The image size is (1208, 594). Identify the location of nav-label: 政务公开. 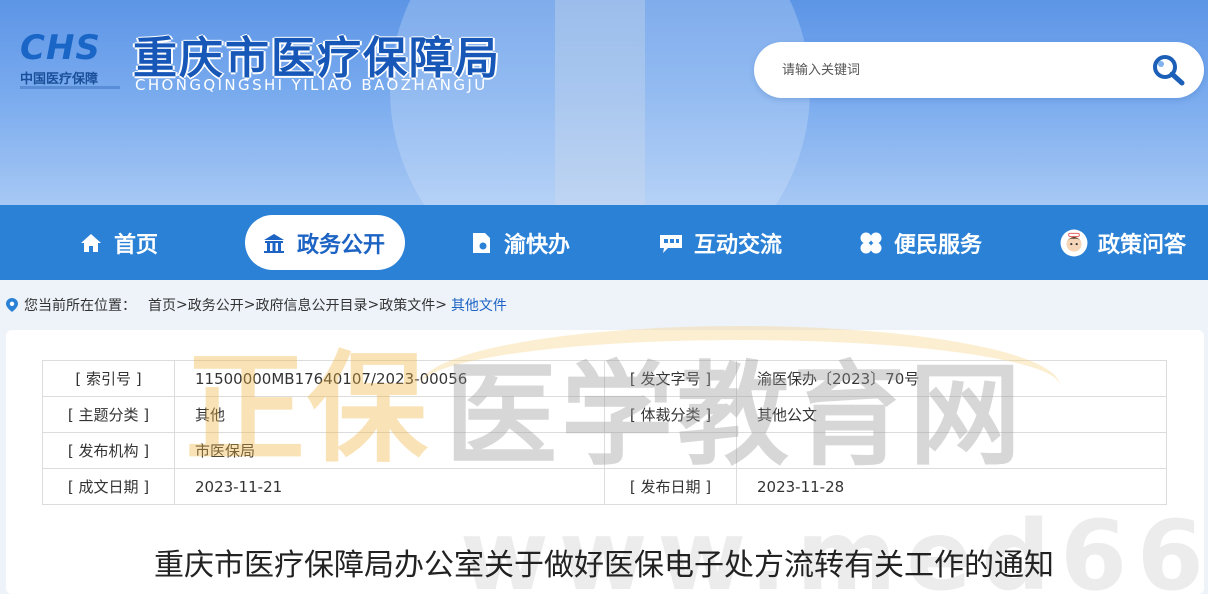
(341, 245).